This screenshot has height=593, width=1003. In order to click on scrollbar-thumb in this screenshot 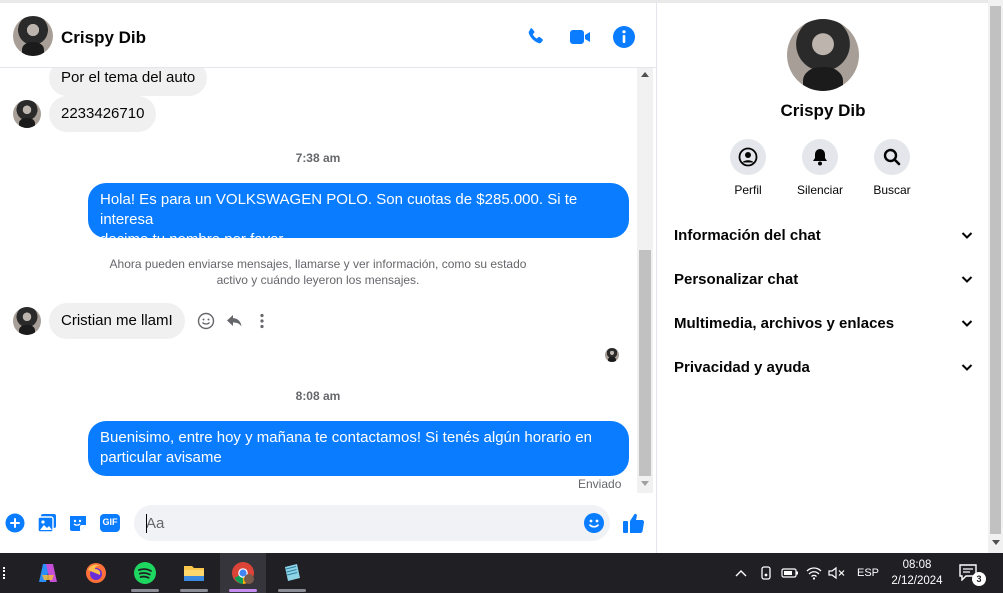, I will do `click(645, 363)`.